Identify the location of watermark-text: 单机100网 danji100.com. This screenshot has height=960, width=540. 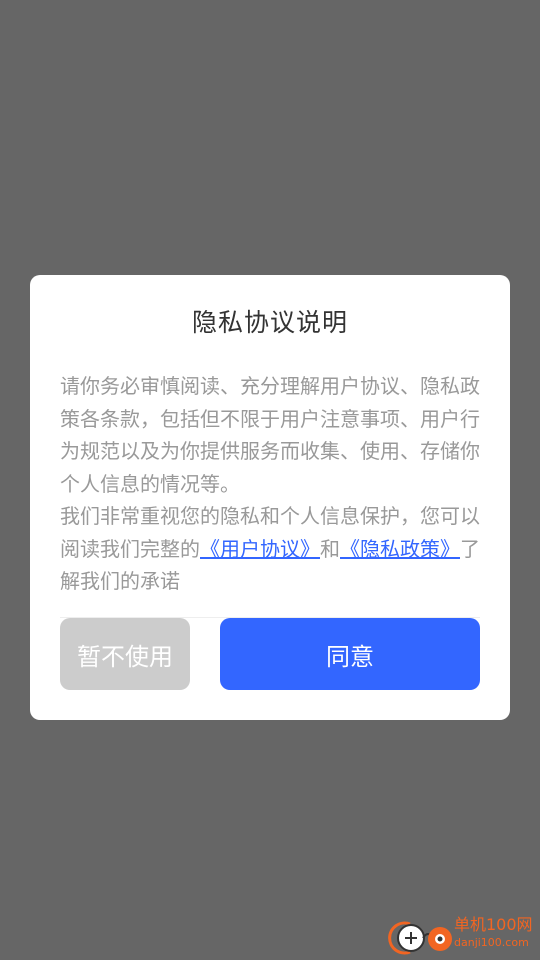
(496, 932).